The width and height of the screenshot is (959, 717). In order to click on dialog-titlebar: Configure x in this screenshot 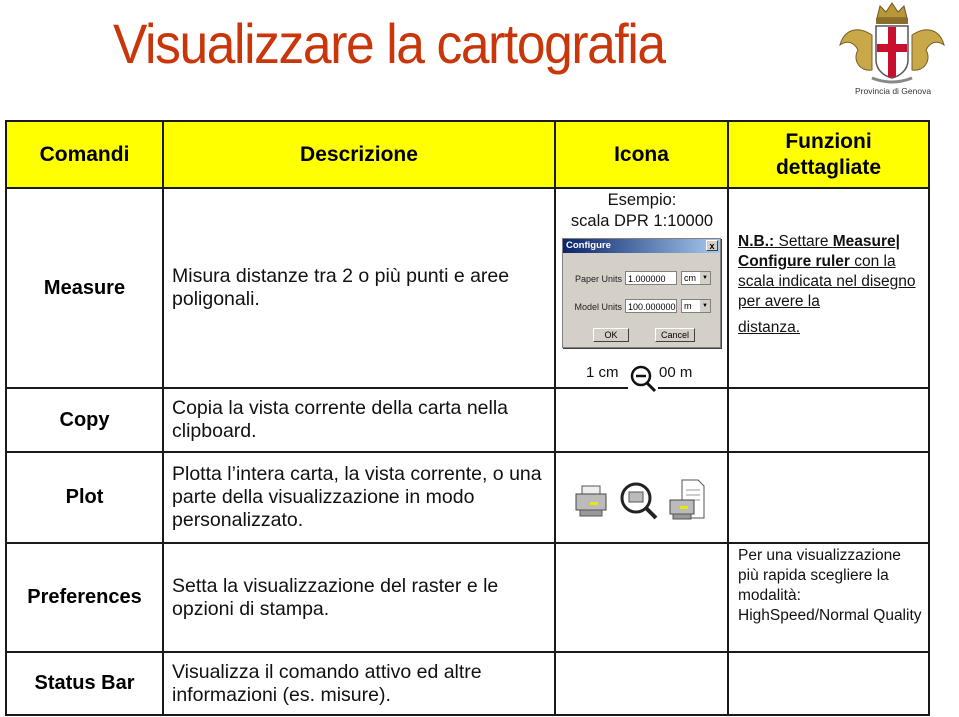, I will do `click(641, 246)`.